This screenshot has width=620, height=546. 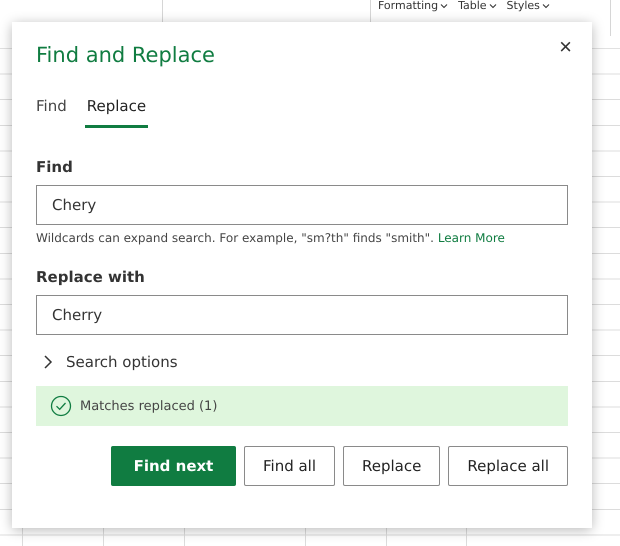 I want to click on close-button: ×, so click(x=565, y=47).